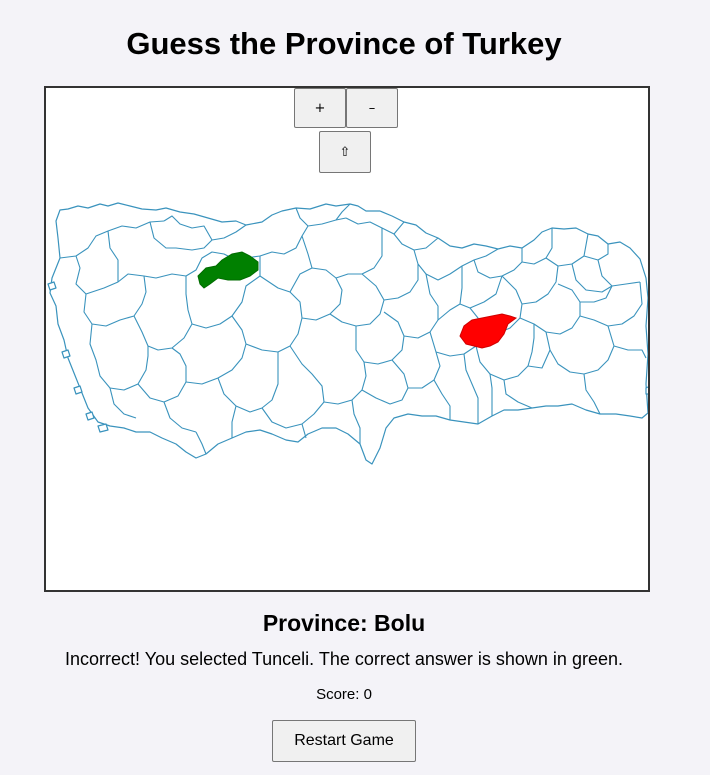 The image size is (710, 775). What do you see at coordinates (344, 694) in the screenshot?
I see `score-display: Score: 0` at bounding box center [344, 694].